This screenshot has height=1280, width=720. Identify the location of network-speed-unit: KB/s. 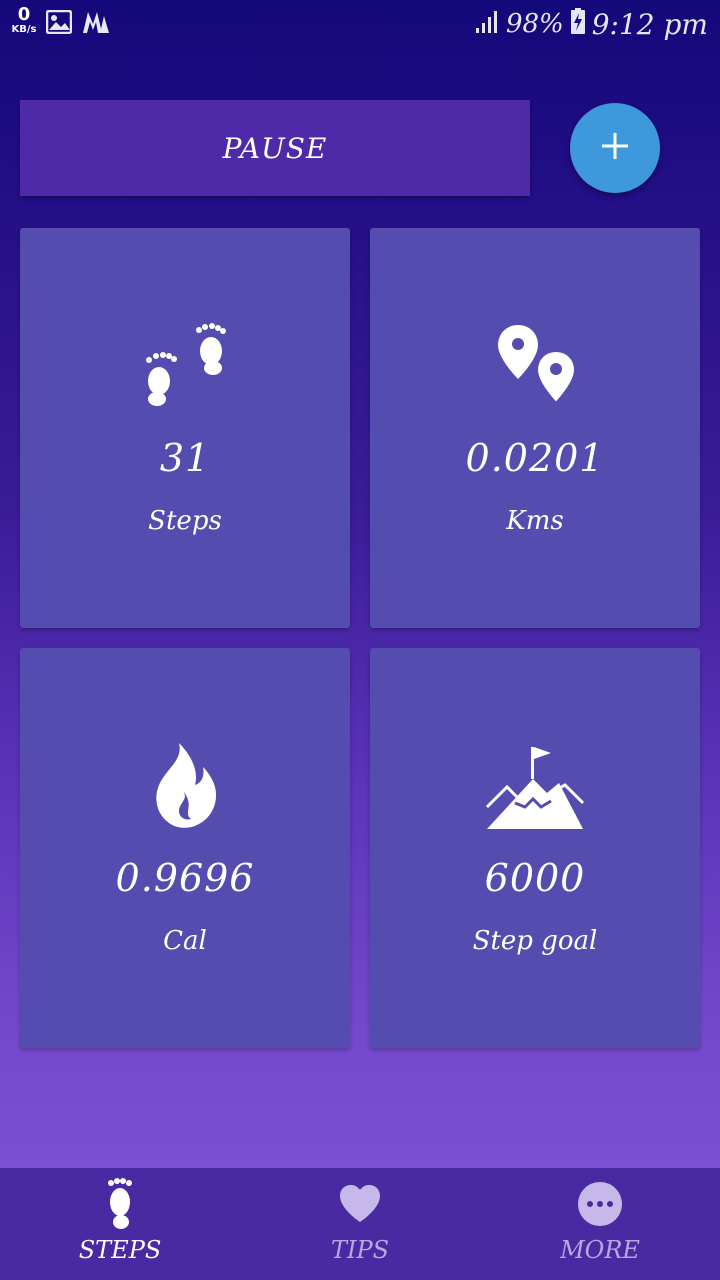
(24, 29).